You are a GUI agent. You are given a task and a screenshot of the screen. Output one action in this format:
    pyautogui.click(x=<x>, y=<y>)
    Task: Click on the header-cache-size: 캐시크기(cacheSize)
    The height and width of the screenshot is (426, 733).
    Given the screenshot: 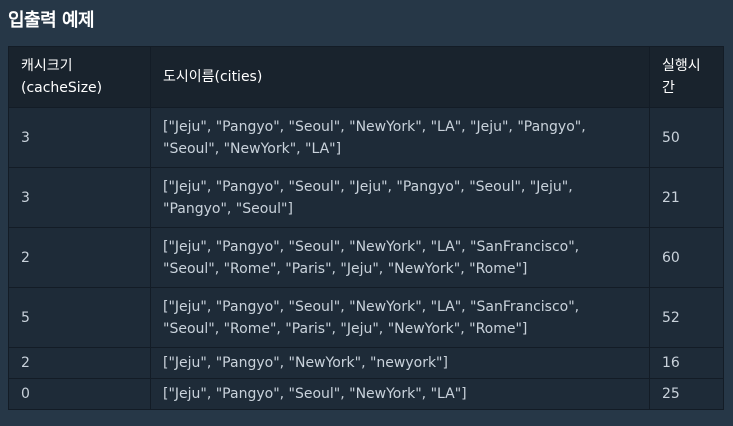 What is the action you would take?
    pyautogui.click(x=79, y=77)
    